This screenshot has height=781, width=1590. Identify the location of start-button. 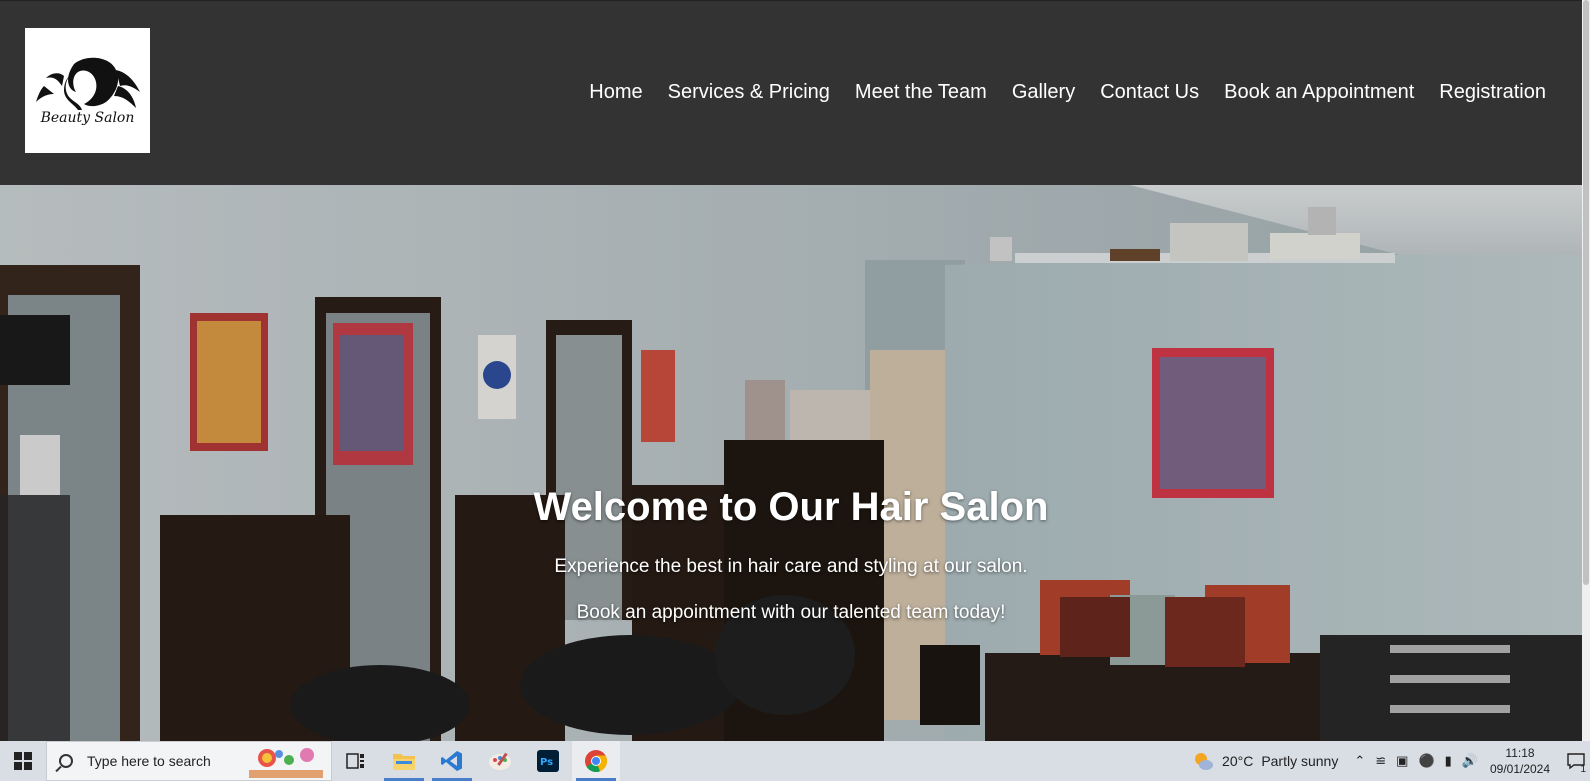
(23, 761).